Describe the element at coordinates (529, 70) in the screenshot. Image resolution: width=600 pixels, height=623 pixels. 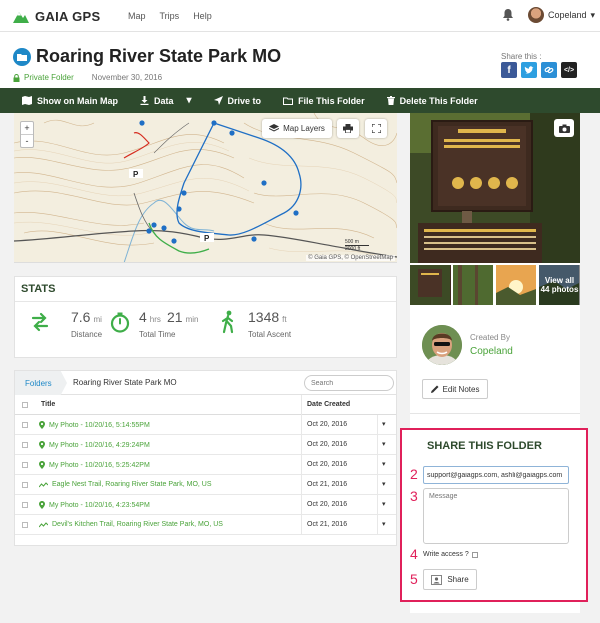
I see `twitter-icon` at that location.